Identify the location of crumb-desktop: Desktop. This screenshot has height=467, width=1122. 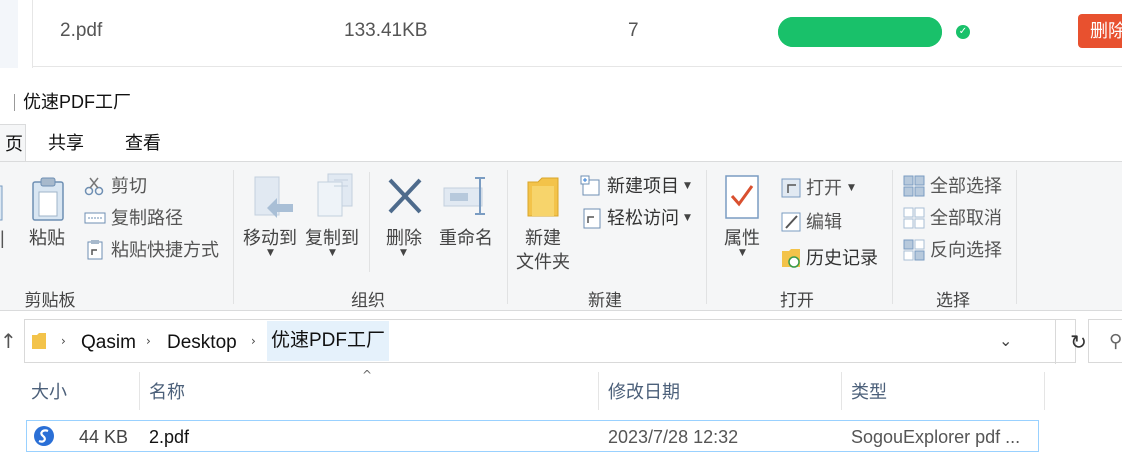
(202, 343).